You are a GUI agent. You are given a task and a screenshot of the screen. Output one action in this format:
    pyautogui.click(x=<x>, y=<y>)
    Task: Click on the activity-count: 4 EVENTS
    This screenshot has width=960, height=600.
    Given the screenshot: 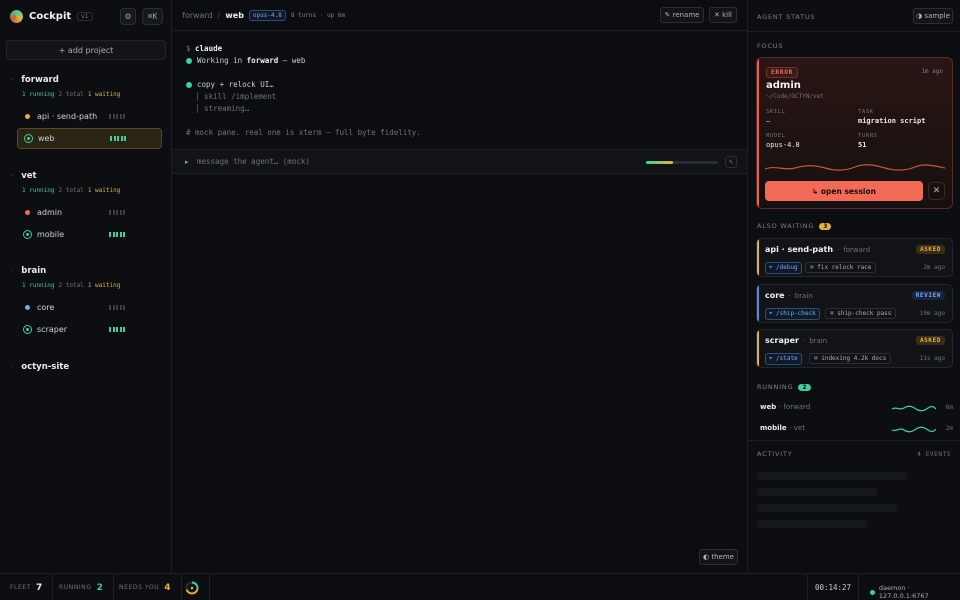 What is the action you would take?
    pyautogui.click(x=934, y=454)
    